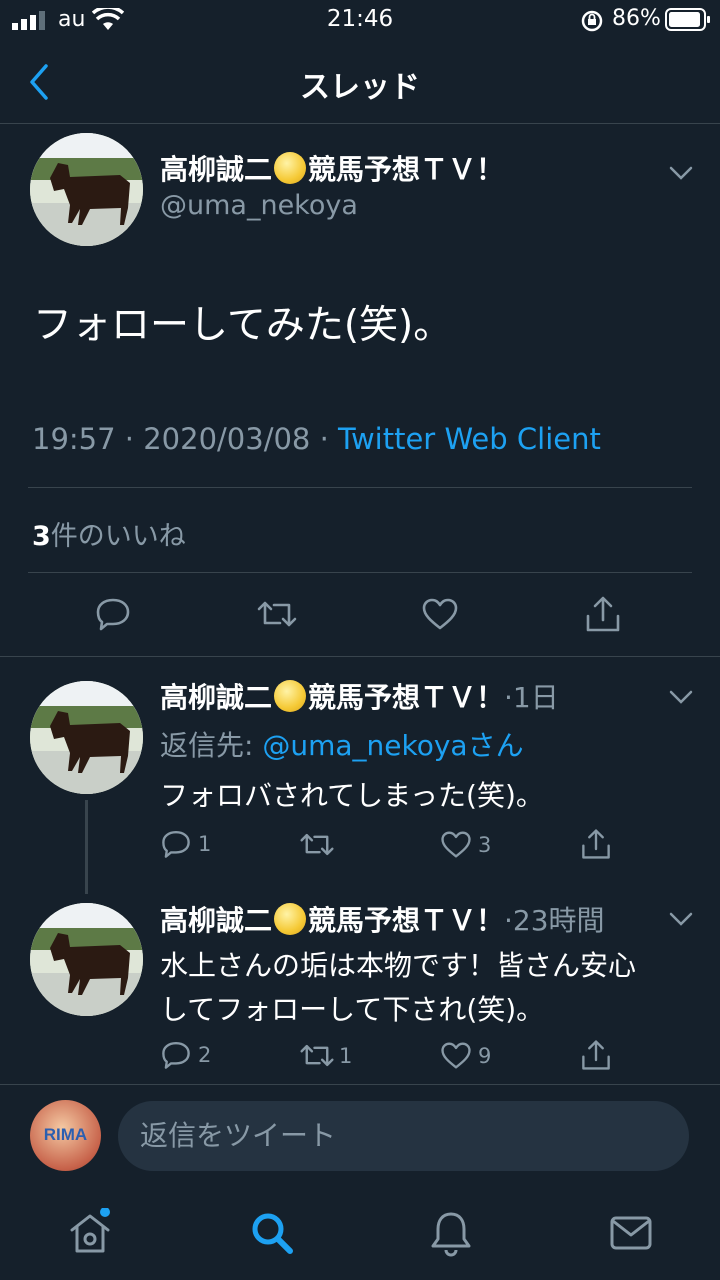 Image resolution: width=720 pixels, height=1280 pixels. What do you see at coordinates (352, 795) in the screenshot?
I see `reply-text: フォロバされてしまった(笑)。` at bounding box center [352, 795].